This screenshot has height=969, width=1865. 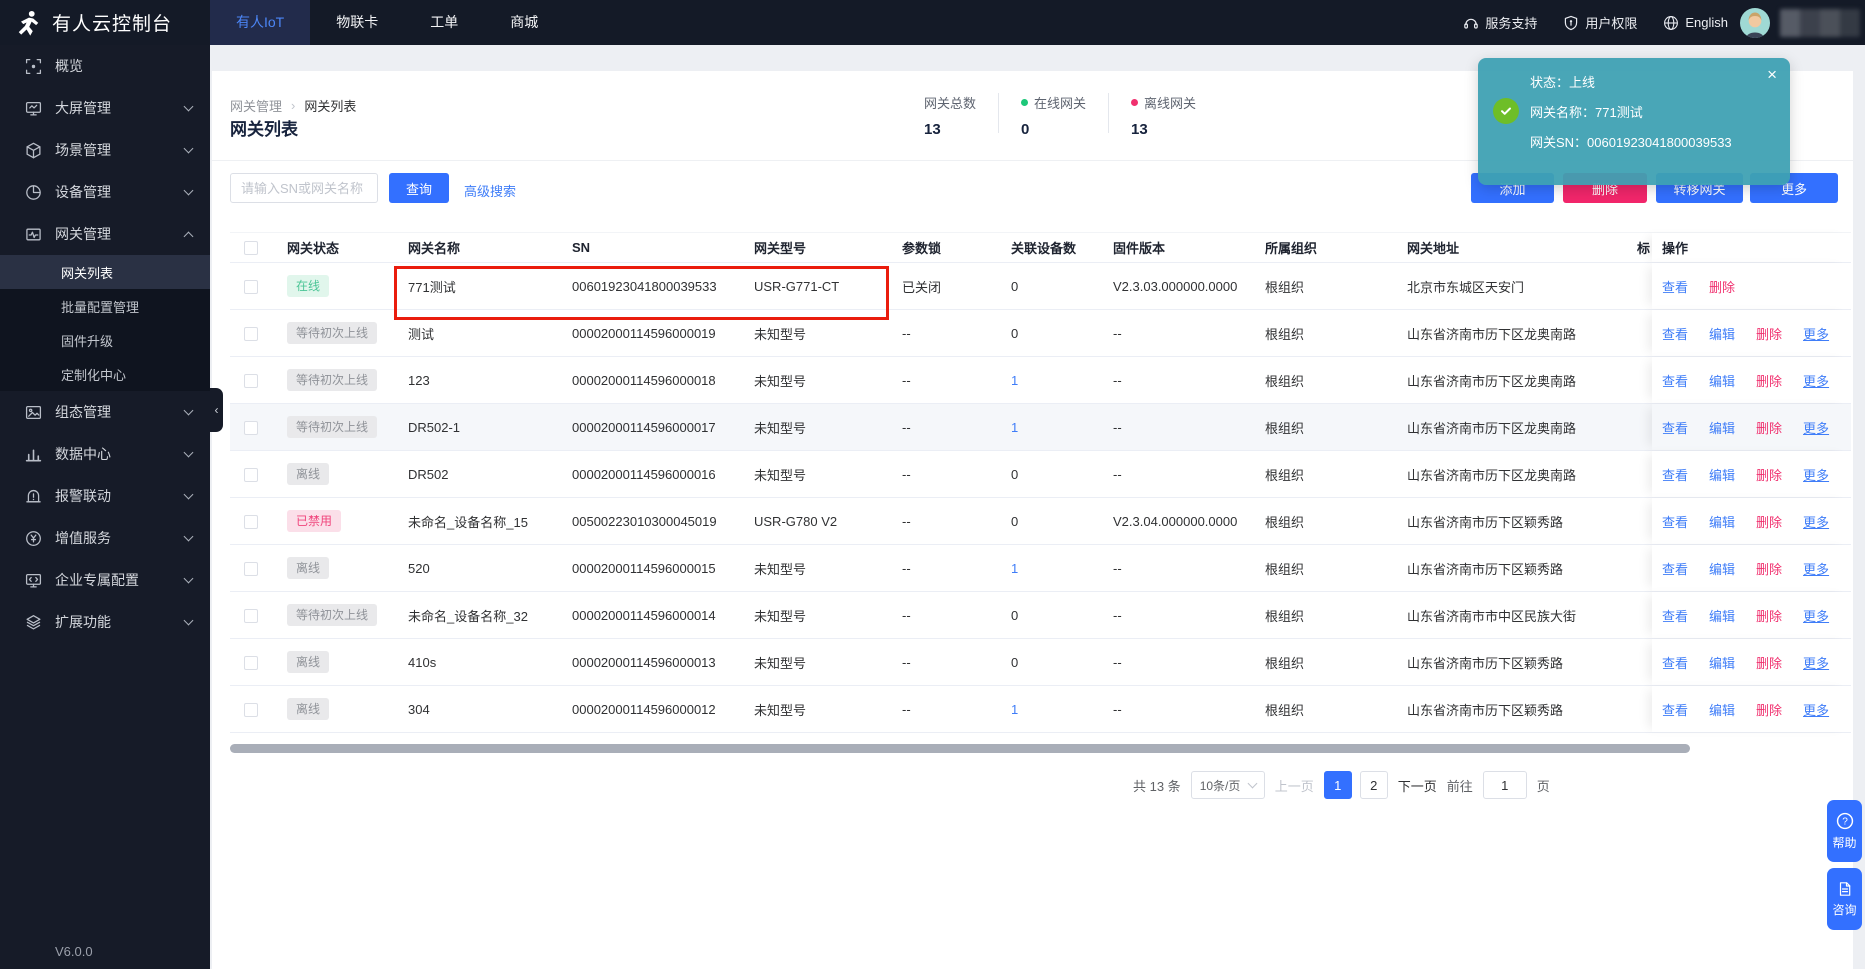 What do you see at coordinates (105, 412) in the screenshot?
I see `sidebar-item-组态管理: 组态管理` at bounding box center [105, 412].